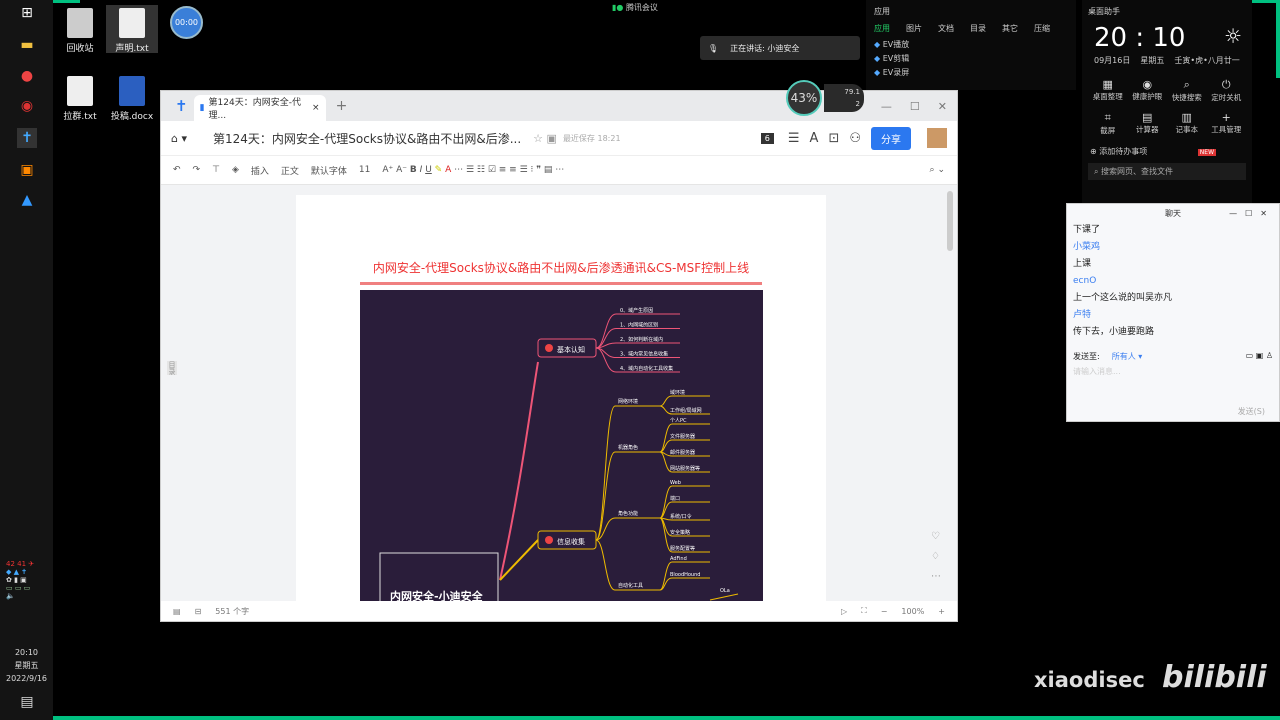 Image resolution: width=1280 pixels, height=720 pixels. I want to click on add-todo: ⊕ 添加待办事项 NEW, so click(1167, 151).